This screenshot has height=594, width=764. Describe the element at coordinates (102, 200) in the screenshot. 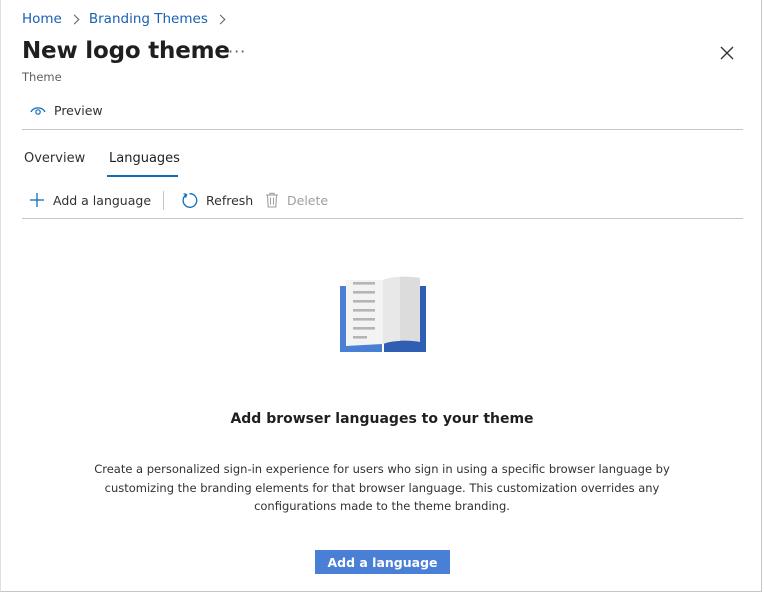

I see `add-language-label: Add a language` at that location.